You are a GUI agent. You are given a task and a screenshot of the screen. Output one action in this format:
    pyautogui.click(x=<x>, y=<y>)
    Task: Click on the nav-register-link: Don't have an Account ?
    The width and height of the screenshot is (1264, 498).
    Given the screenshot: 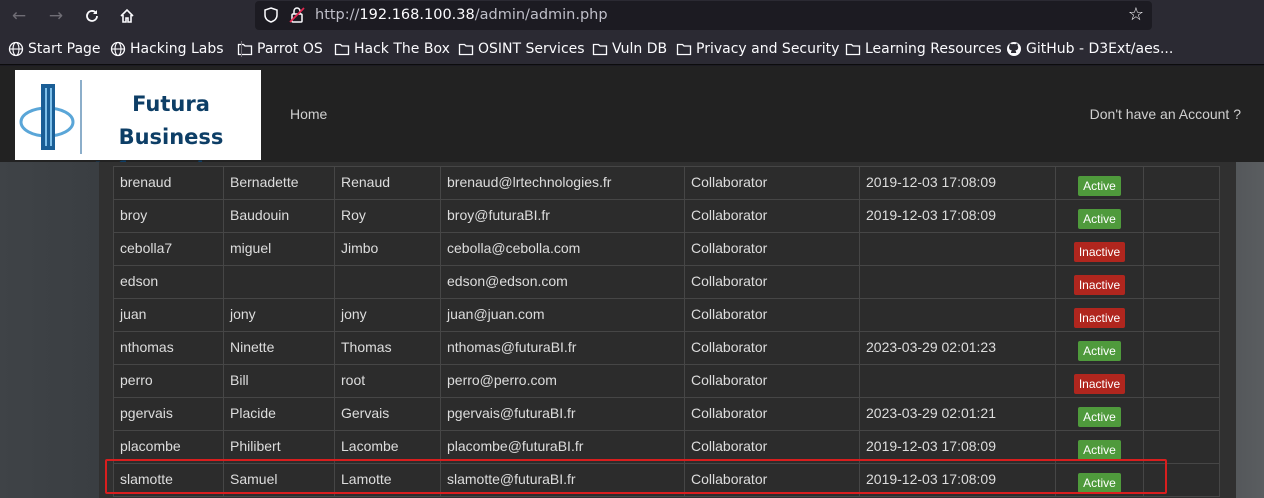 What is the action you would take?
    pyautogui.click(x=1165, y=114)
    